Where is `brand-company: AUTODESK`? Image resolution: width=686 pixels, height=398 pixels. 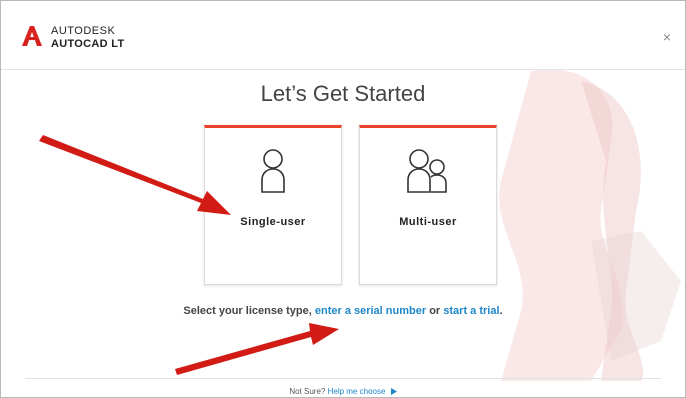
brand-company: AUTODESK is located at coordinates (83, 31).